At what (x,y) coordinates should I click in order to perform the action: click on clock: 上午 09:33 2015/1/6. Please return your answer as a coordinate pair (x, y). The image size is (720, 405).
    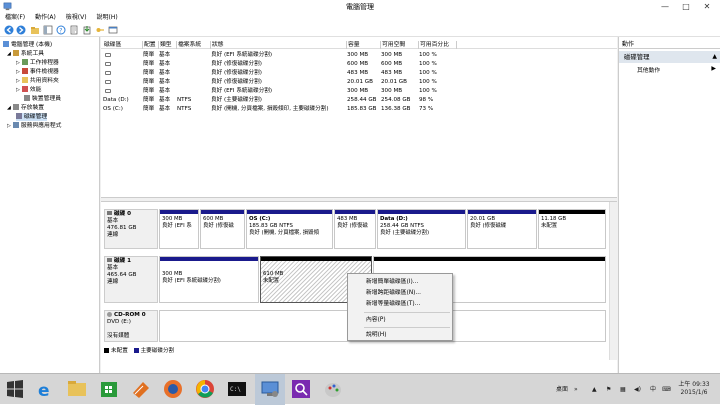
    Looking at the image, I should click on (694, 389).